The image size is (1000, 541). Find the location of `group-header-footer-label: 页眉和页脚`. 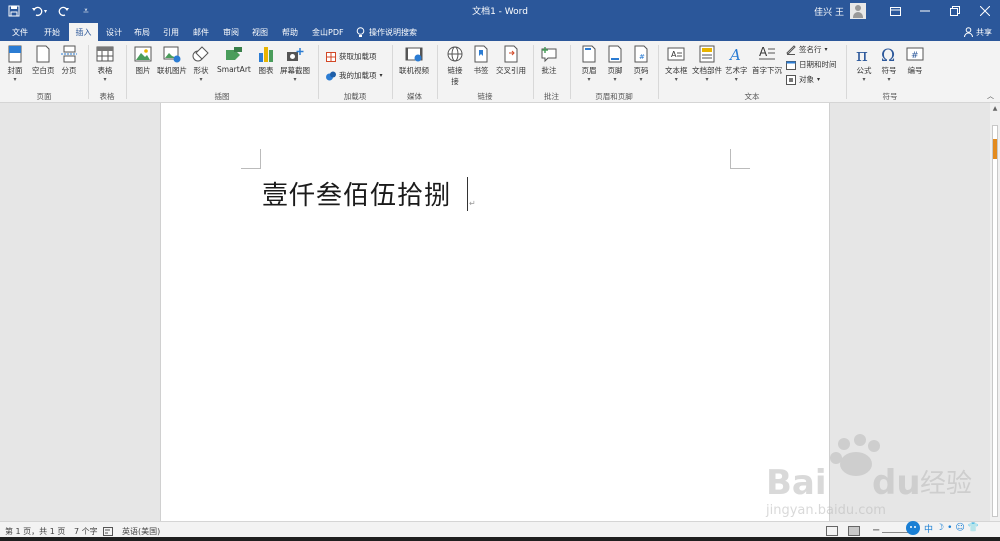

group-header-footer-label: 页眉和页脚 is located at coordinates (614, 96).